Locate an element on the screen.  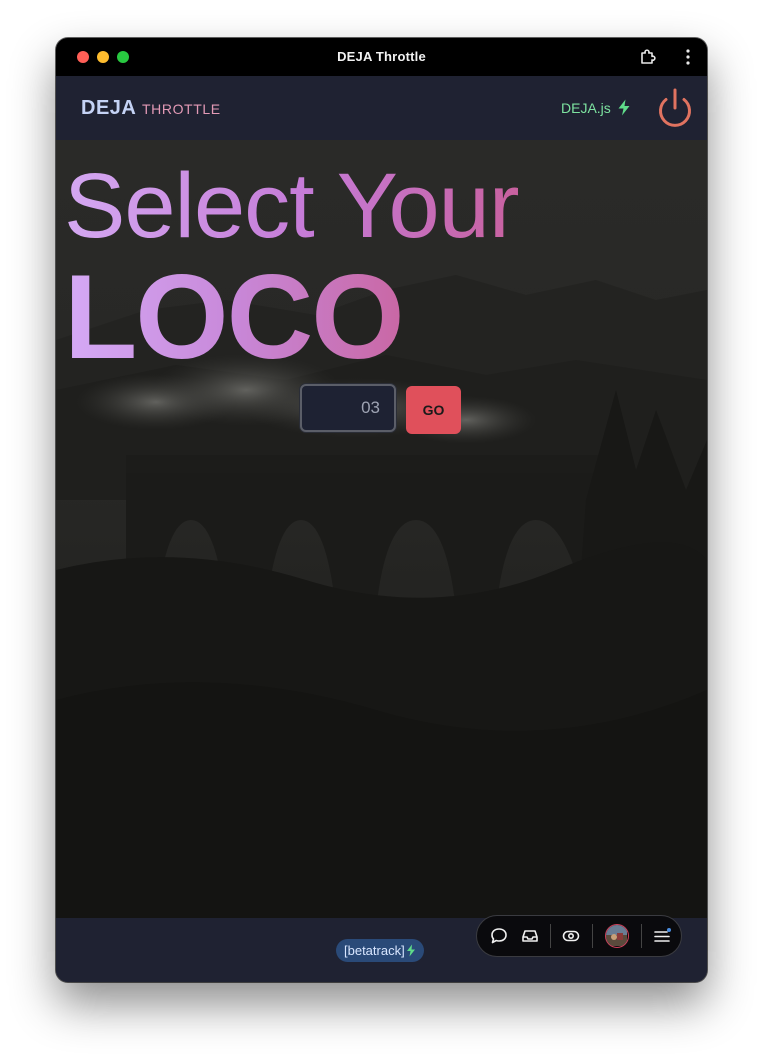
layout-chip: [betatrack] is located at coordinates (380, 950).